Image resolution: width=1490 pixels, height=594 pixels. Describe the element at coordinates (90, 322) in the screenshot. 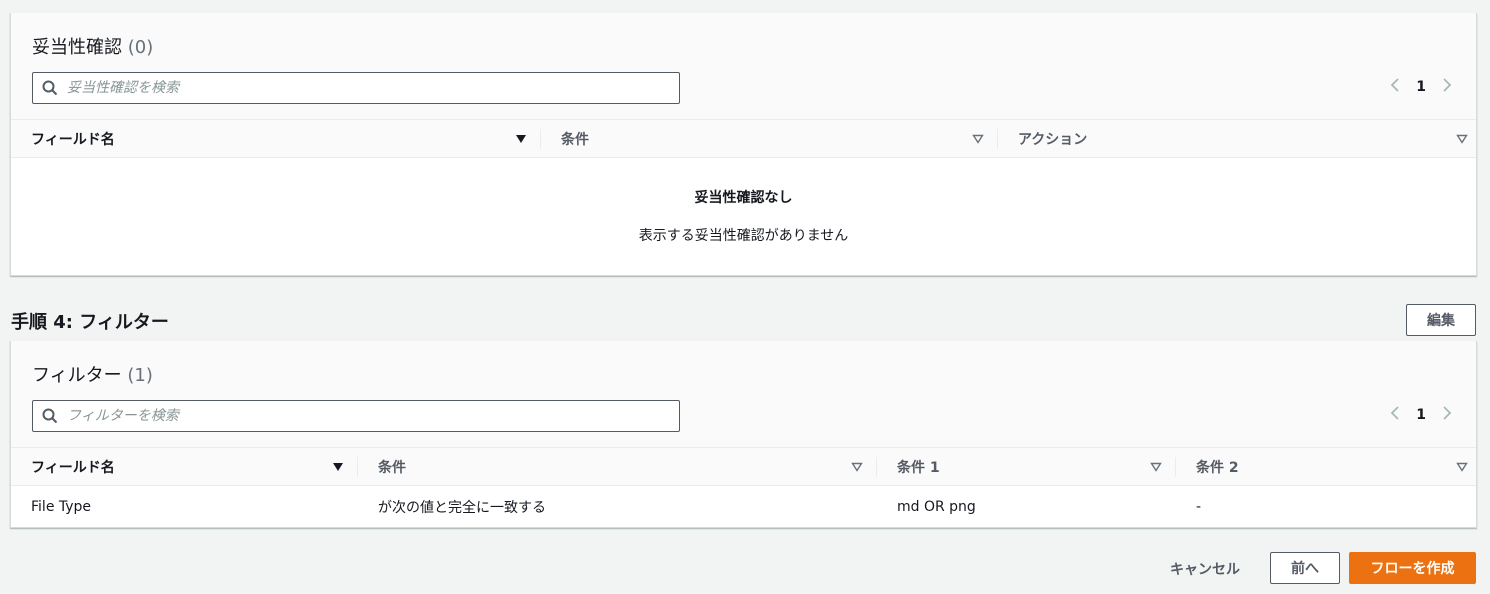

I see `step-4-title: 手順 4: フィルター` at that location.